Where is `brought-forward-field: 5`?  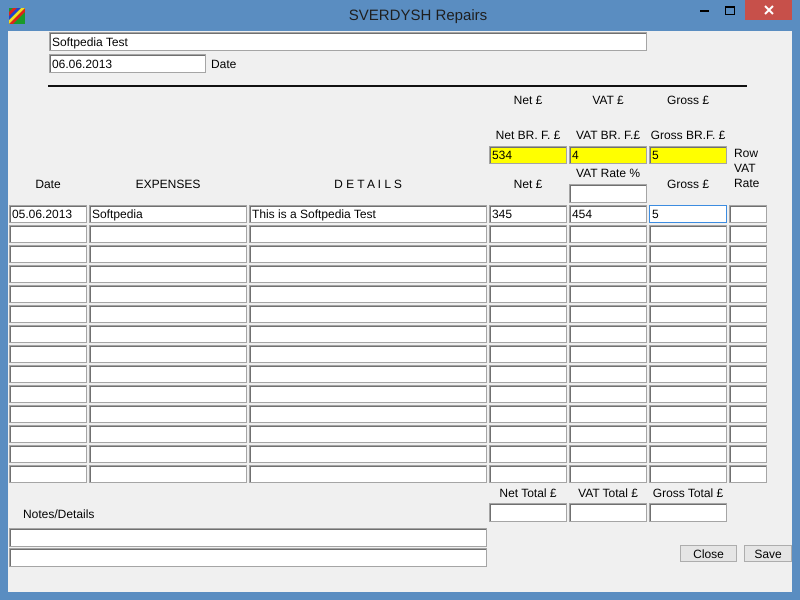
brought-forward-field: 5 is located at coordinates (688, 155).